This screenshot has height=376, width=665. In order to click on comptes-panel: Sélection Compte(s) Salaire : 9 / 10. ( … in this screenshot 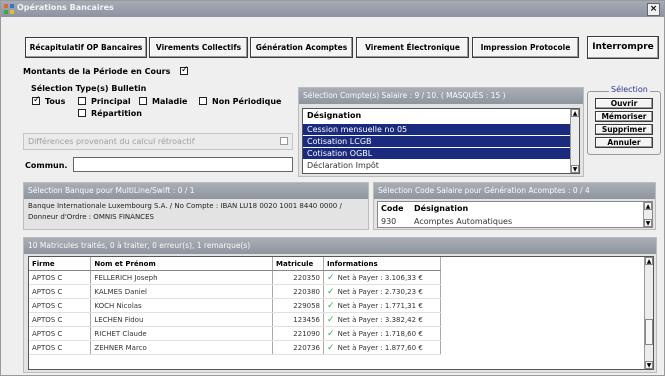, I will do `click(441, 132)`.